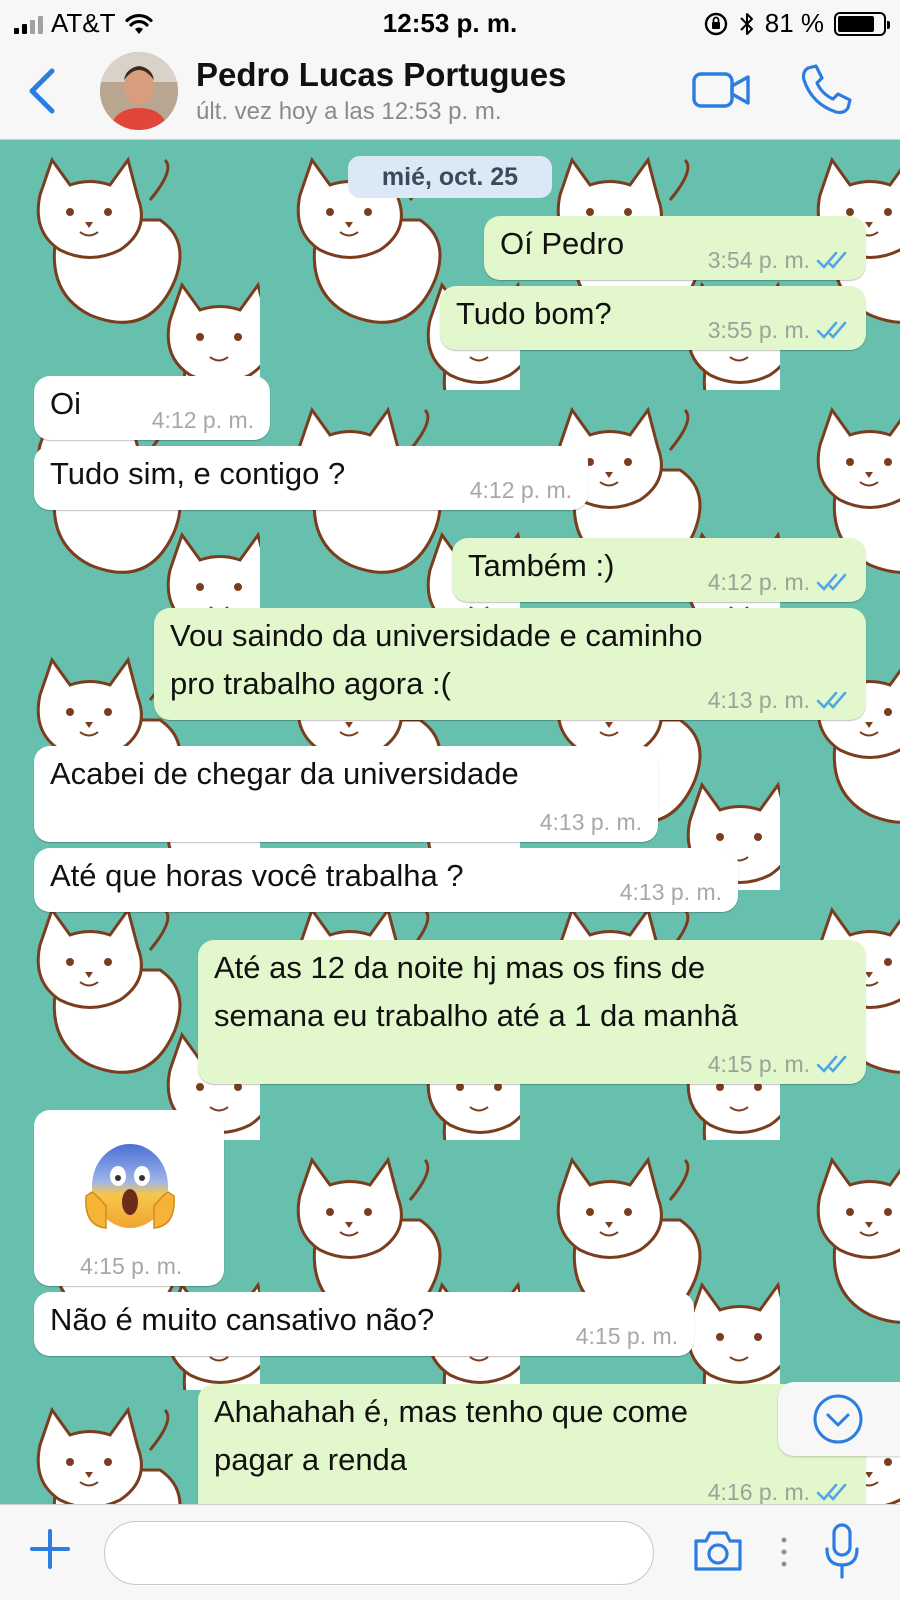 This screenshot has width=900, height=1600. I want to click on message-text: Vou saindo da universidade e caminho, so click(436, 635).